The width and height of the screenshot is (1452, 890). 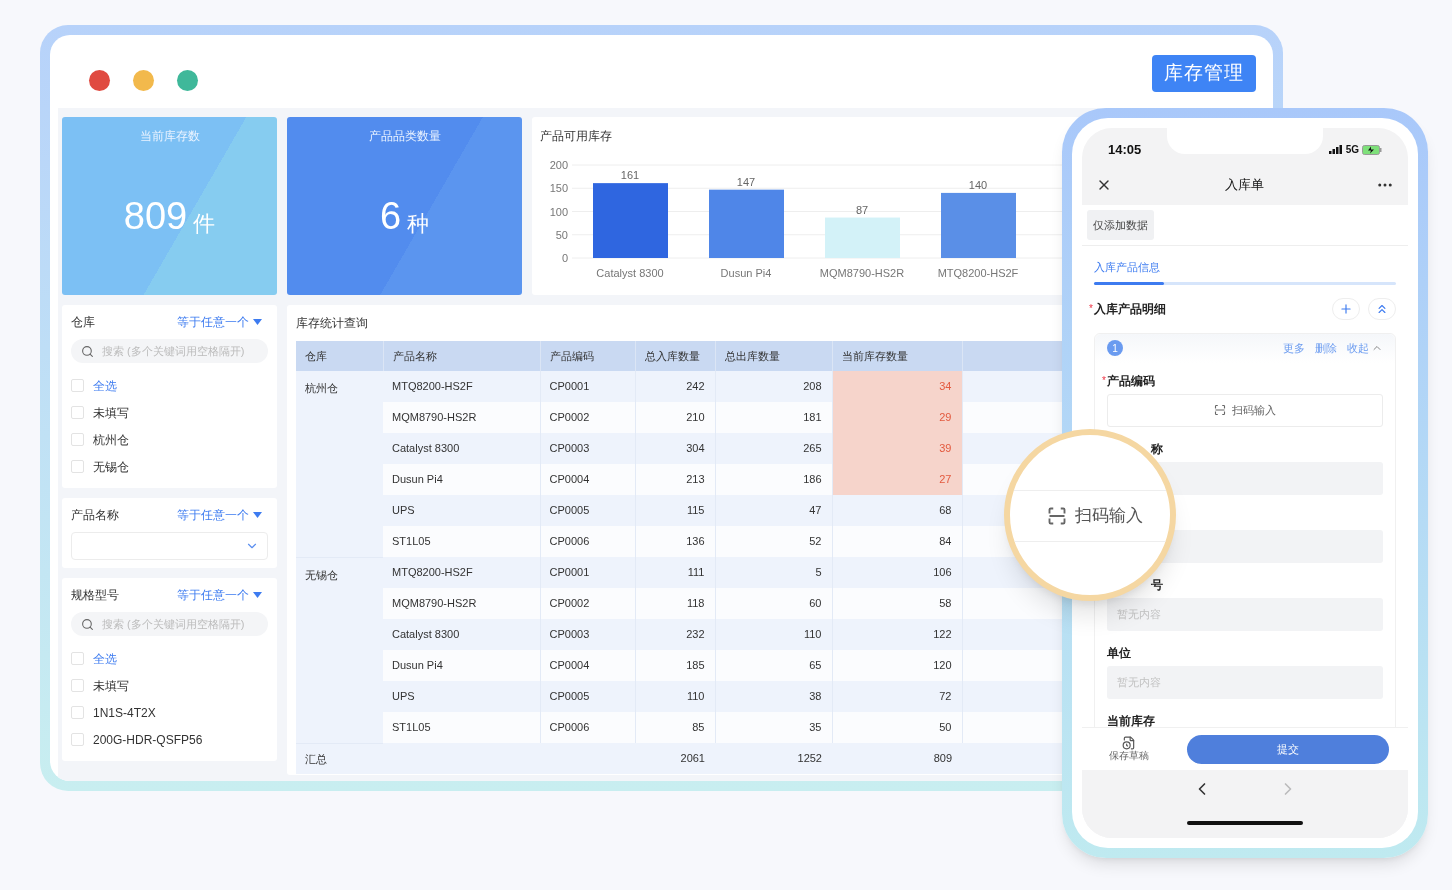 What do you see at coordinates (339, 650) in the screenshot?
I see `warehouse-cell: 无锡仓` at bounding box center [339, 650].